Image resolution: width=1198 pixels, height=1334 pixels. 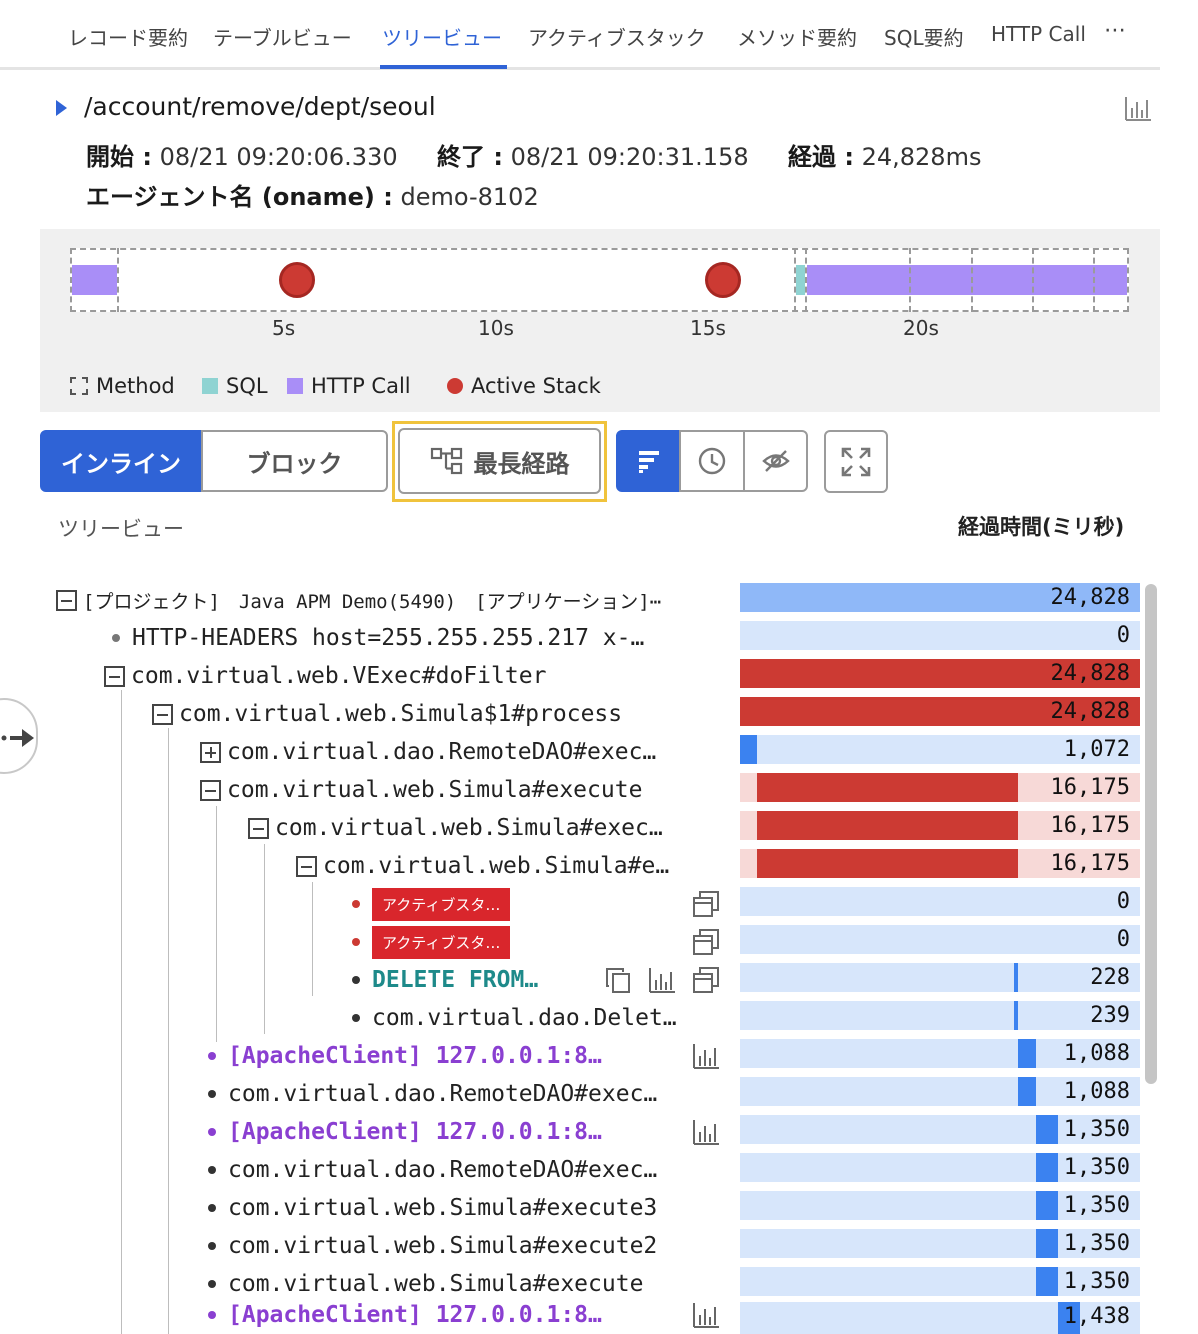 What do you see at coordinates (580, 1094) in the screenshot?
I see `tree-row: com.virtual.dao.RemoteDAO#exec… 1,088` at bounding box center [580, 1094].